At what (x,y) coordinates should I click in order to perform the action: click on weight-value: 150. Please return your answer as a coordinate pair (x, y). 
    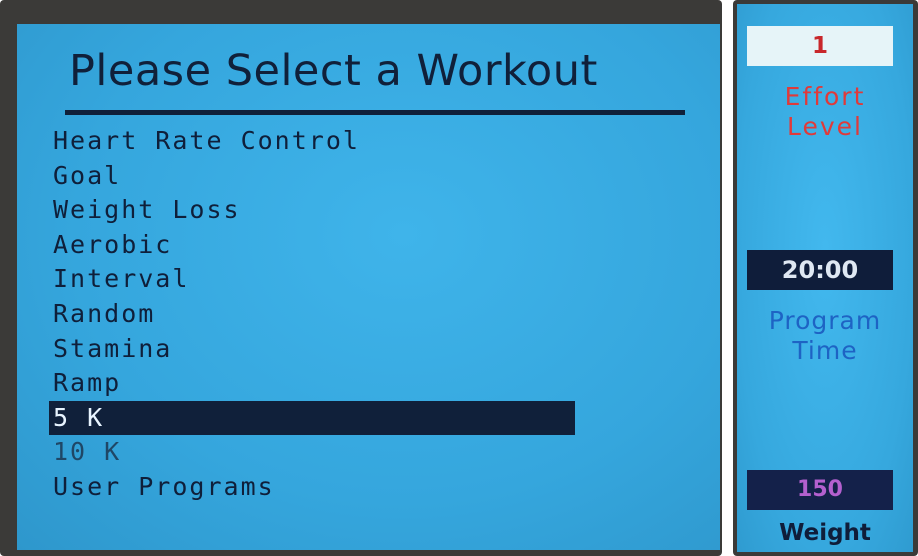
    Looking at the image, I should click on (820, 490).